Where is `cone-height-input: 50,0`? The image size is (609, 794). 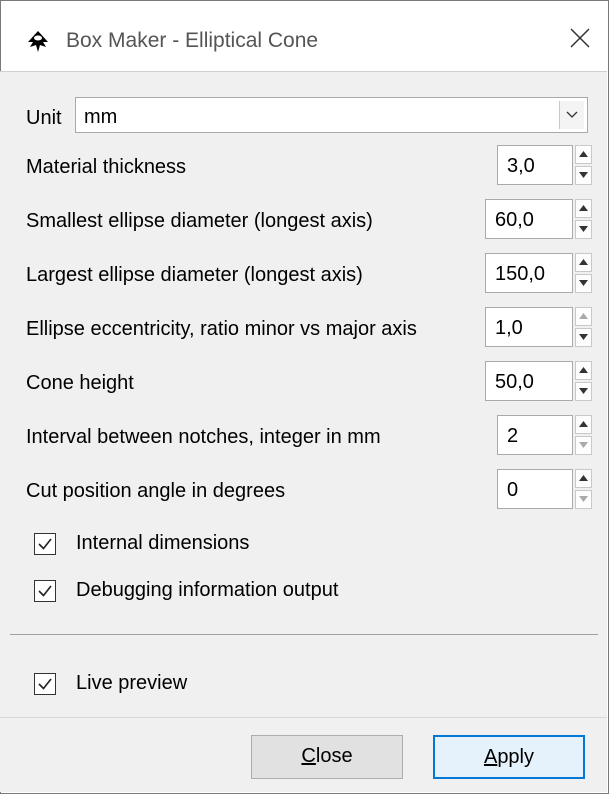 cone-height-input: 50,0 is located at coordinates (529, 381).